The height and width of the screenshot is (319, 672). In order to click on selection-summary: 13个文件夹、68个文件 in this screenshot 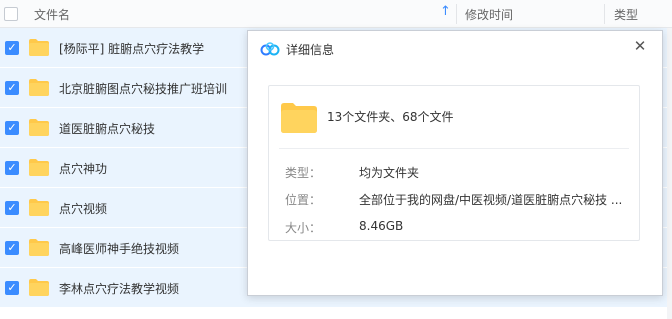, I will do `click(390, 117)`.